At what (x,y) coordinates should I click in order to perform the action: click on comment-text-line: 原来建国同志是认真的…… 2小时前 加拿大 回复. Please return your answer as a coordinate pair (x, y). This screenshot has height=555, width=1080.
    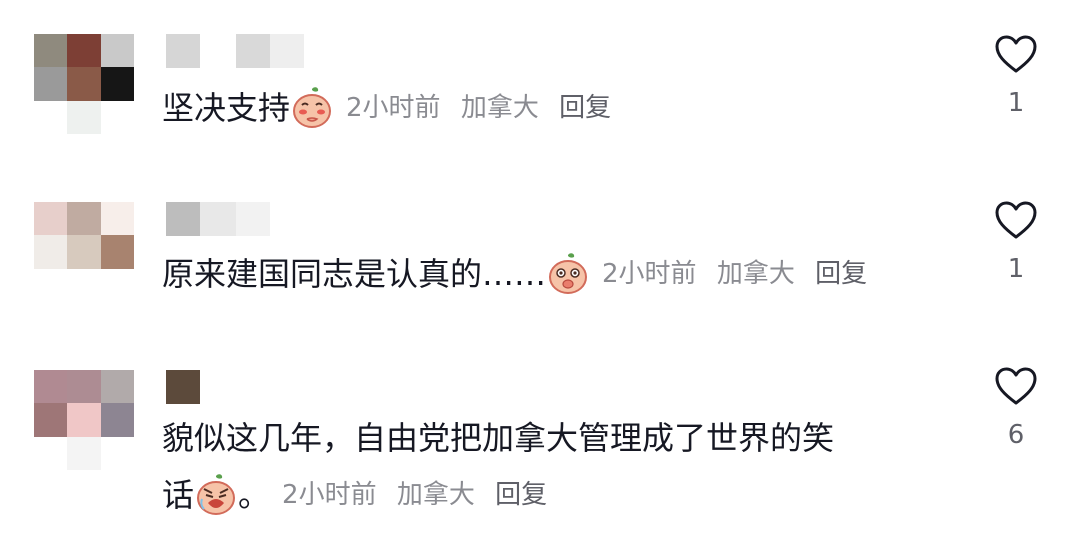
    Looking at the image, I should click on (520, 274).